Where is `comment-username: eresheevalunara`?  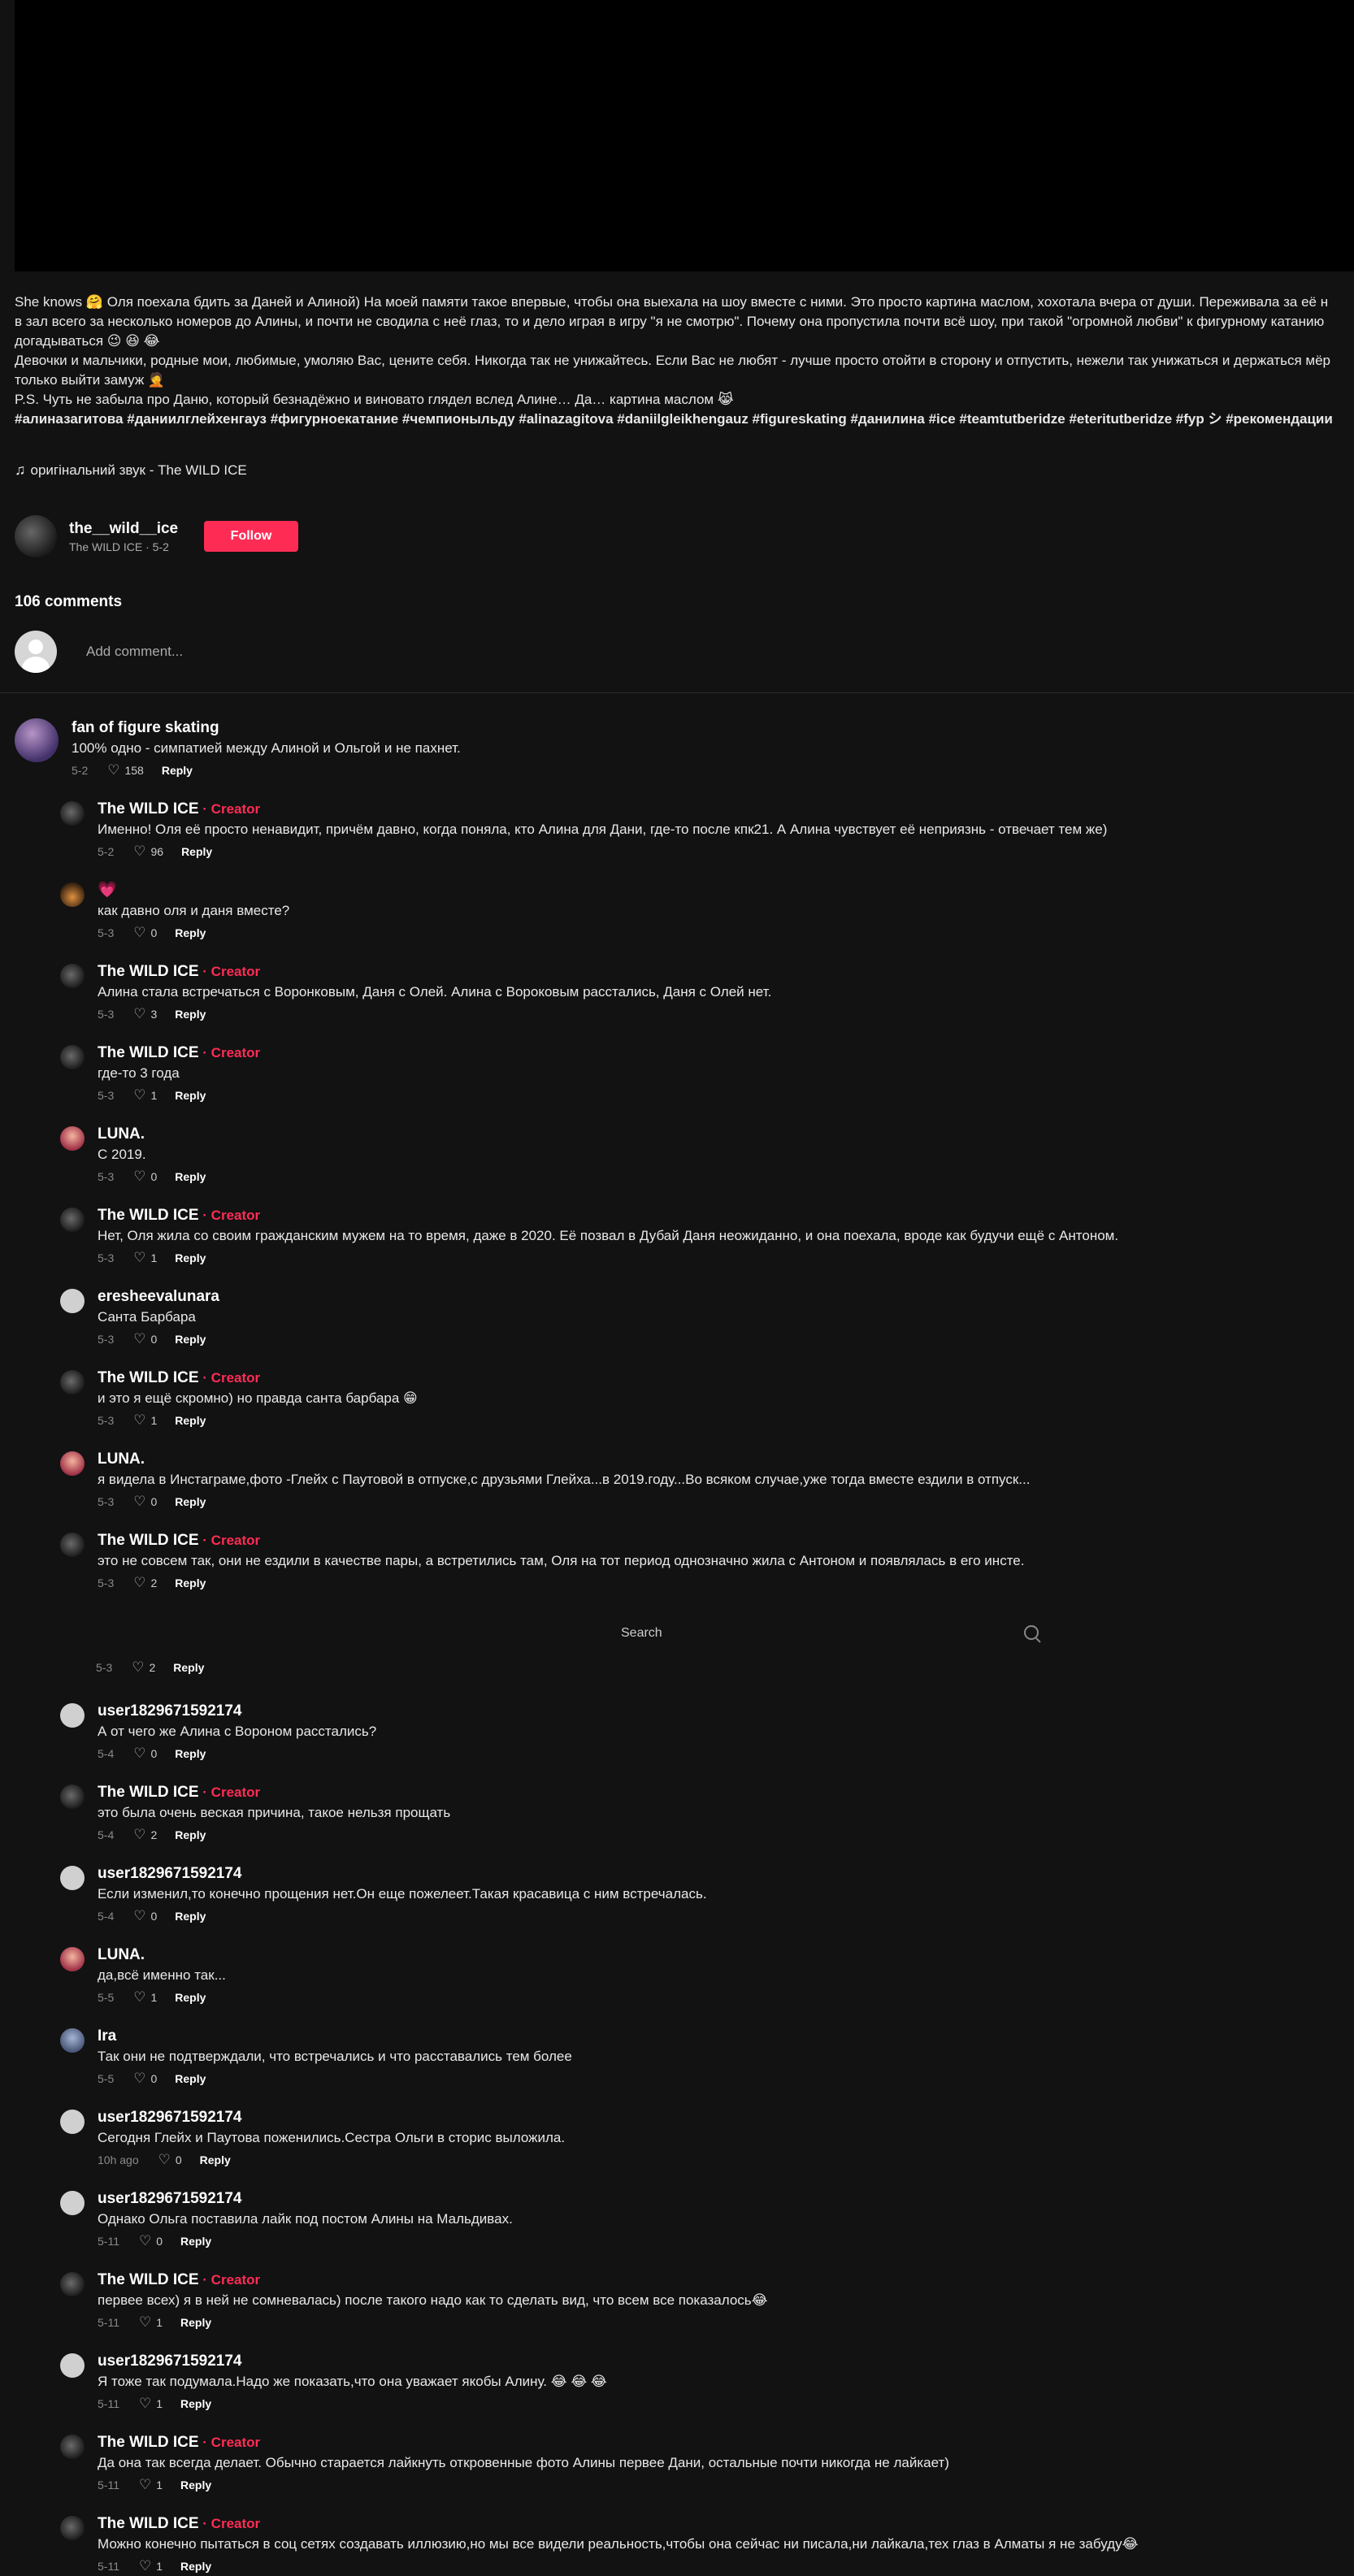
comment-username: eresheevalunara is located at coordinates (158, 1296).